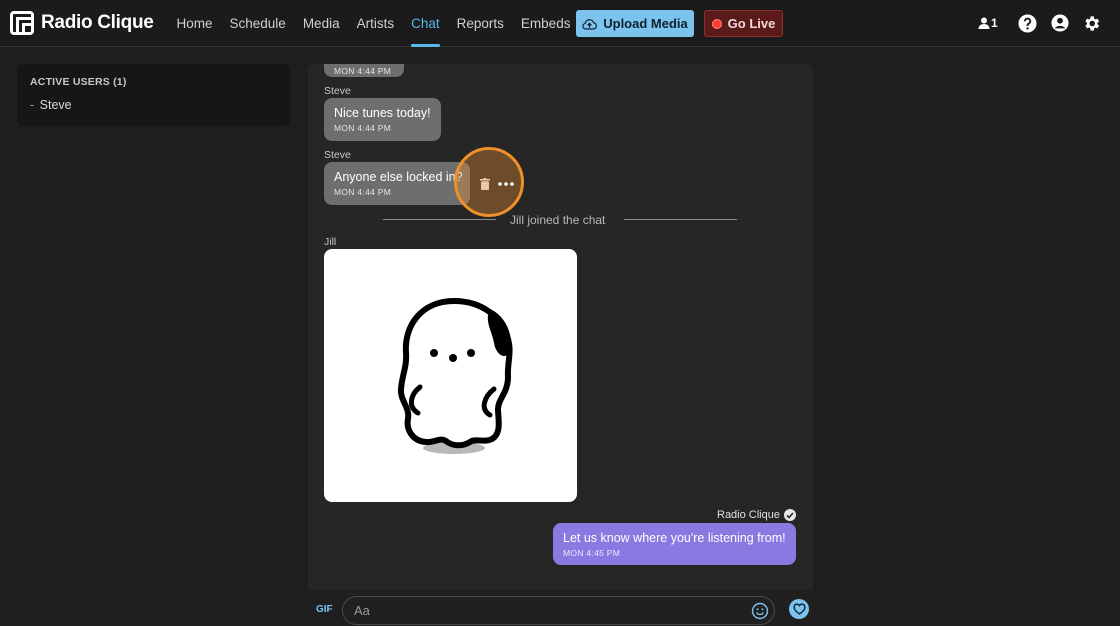  What do you see at coordinates (55, 105) in the screenshot?
I see `active-user-name: Steve` at bounding box center [55, 105].